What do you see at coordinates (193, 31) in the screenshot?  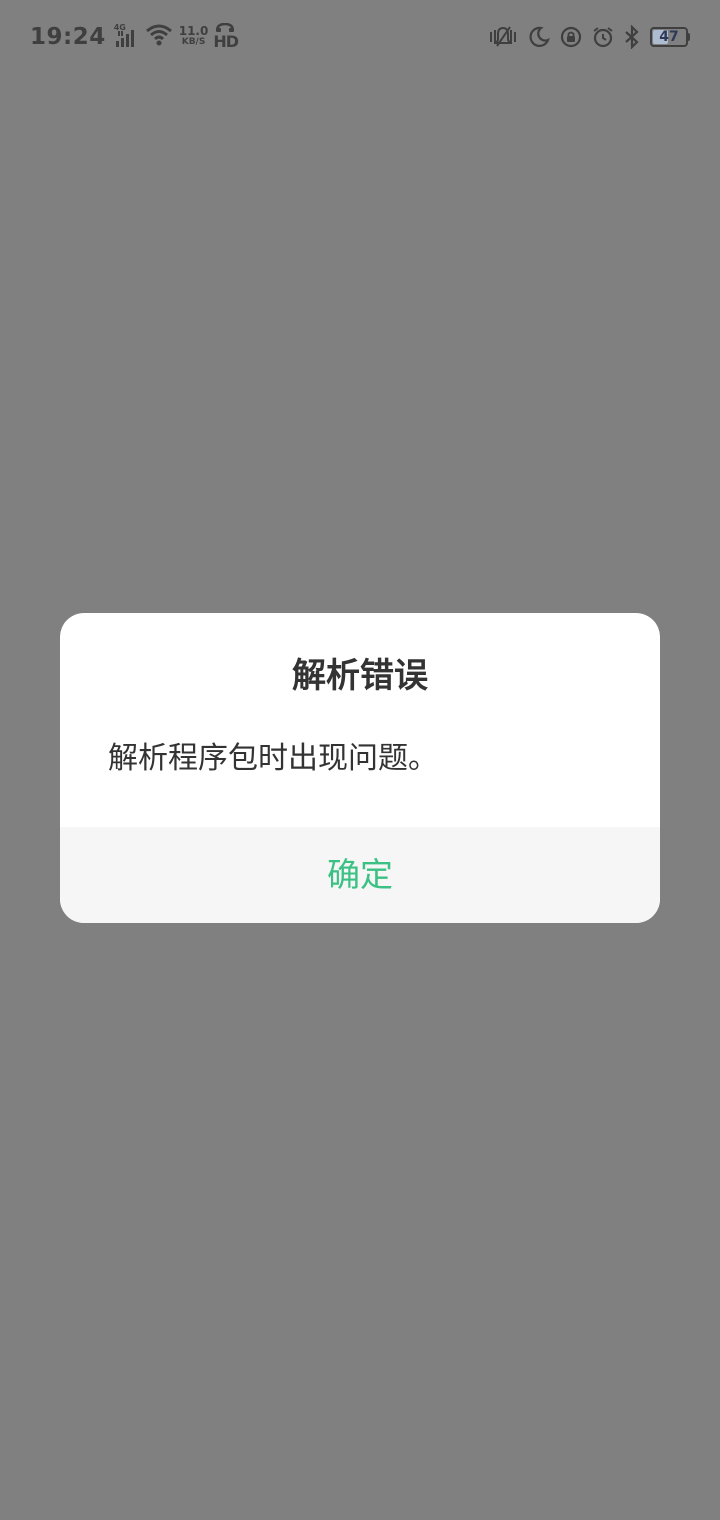 I see `net-speed-value: 11.0` at bounding box center [193, 31].